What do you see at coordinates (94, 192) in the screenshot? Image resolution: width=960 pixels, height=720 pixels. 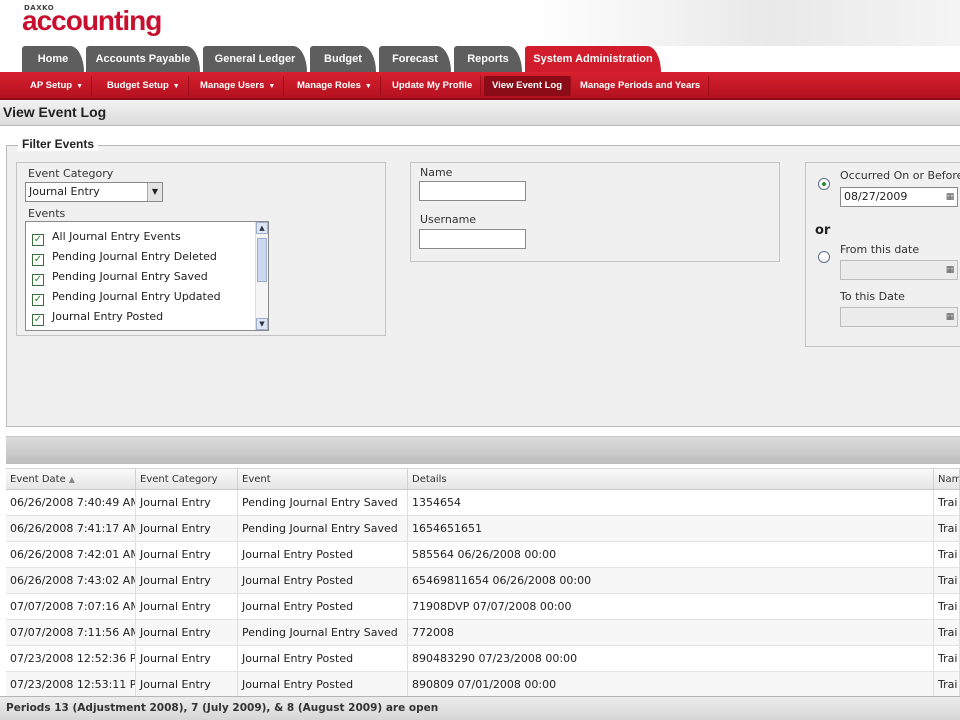 I see `event-category-select: Journal Entry ▼` at bounding box center [94, 192].